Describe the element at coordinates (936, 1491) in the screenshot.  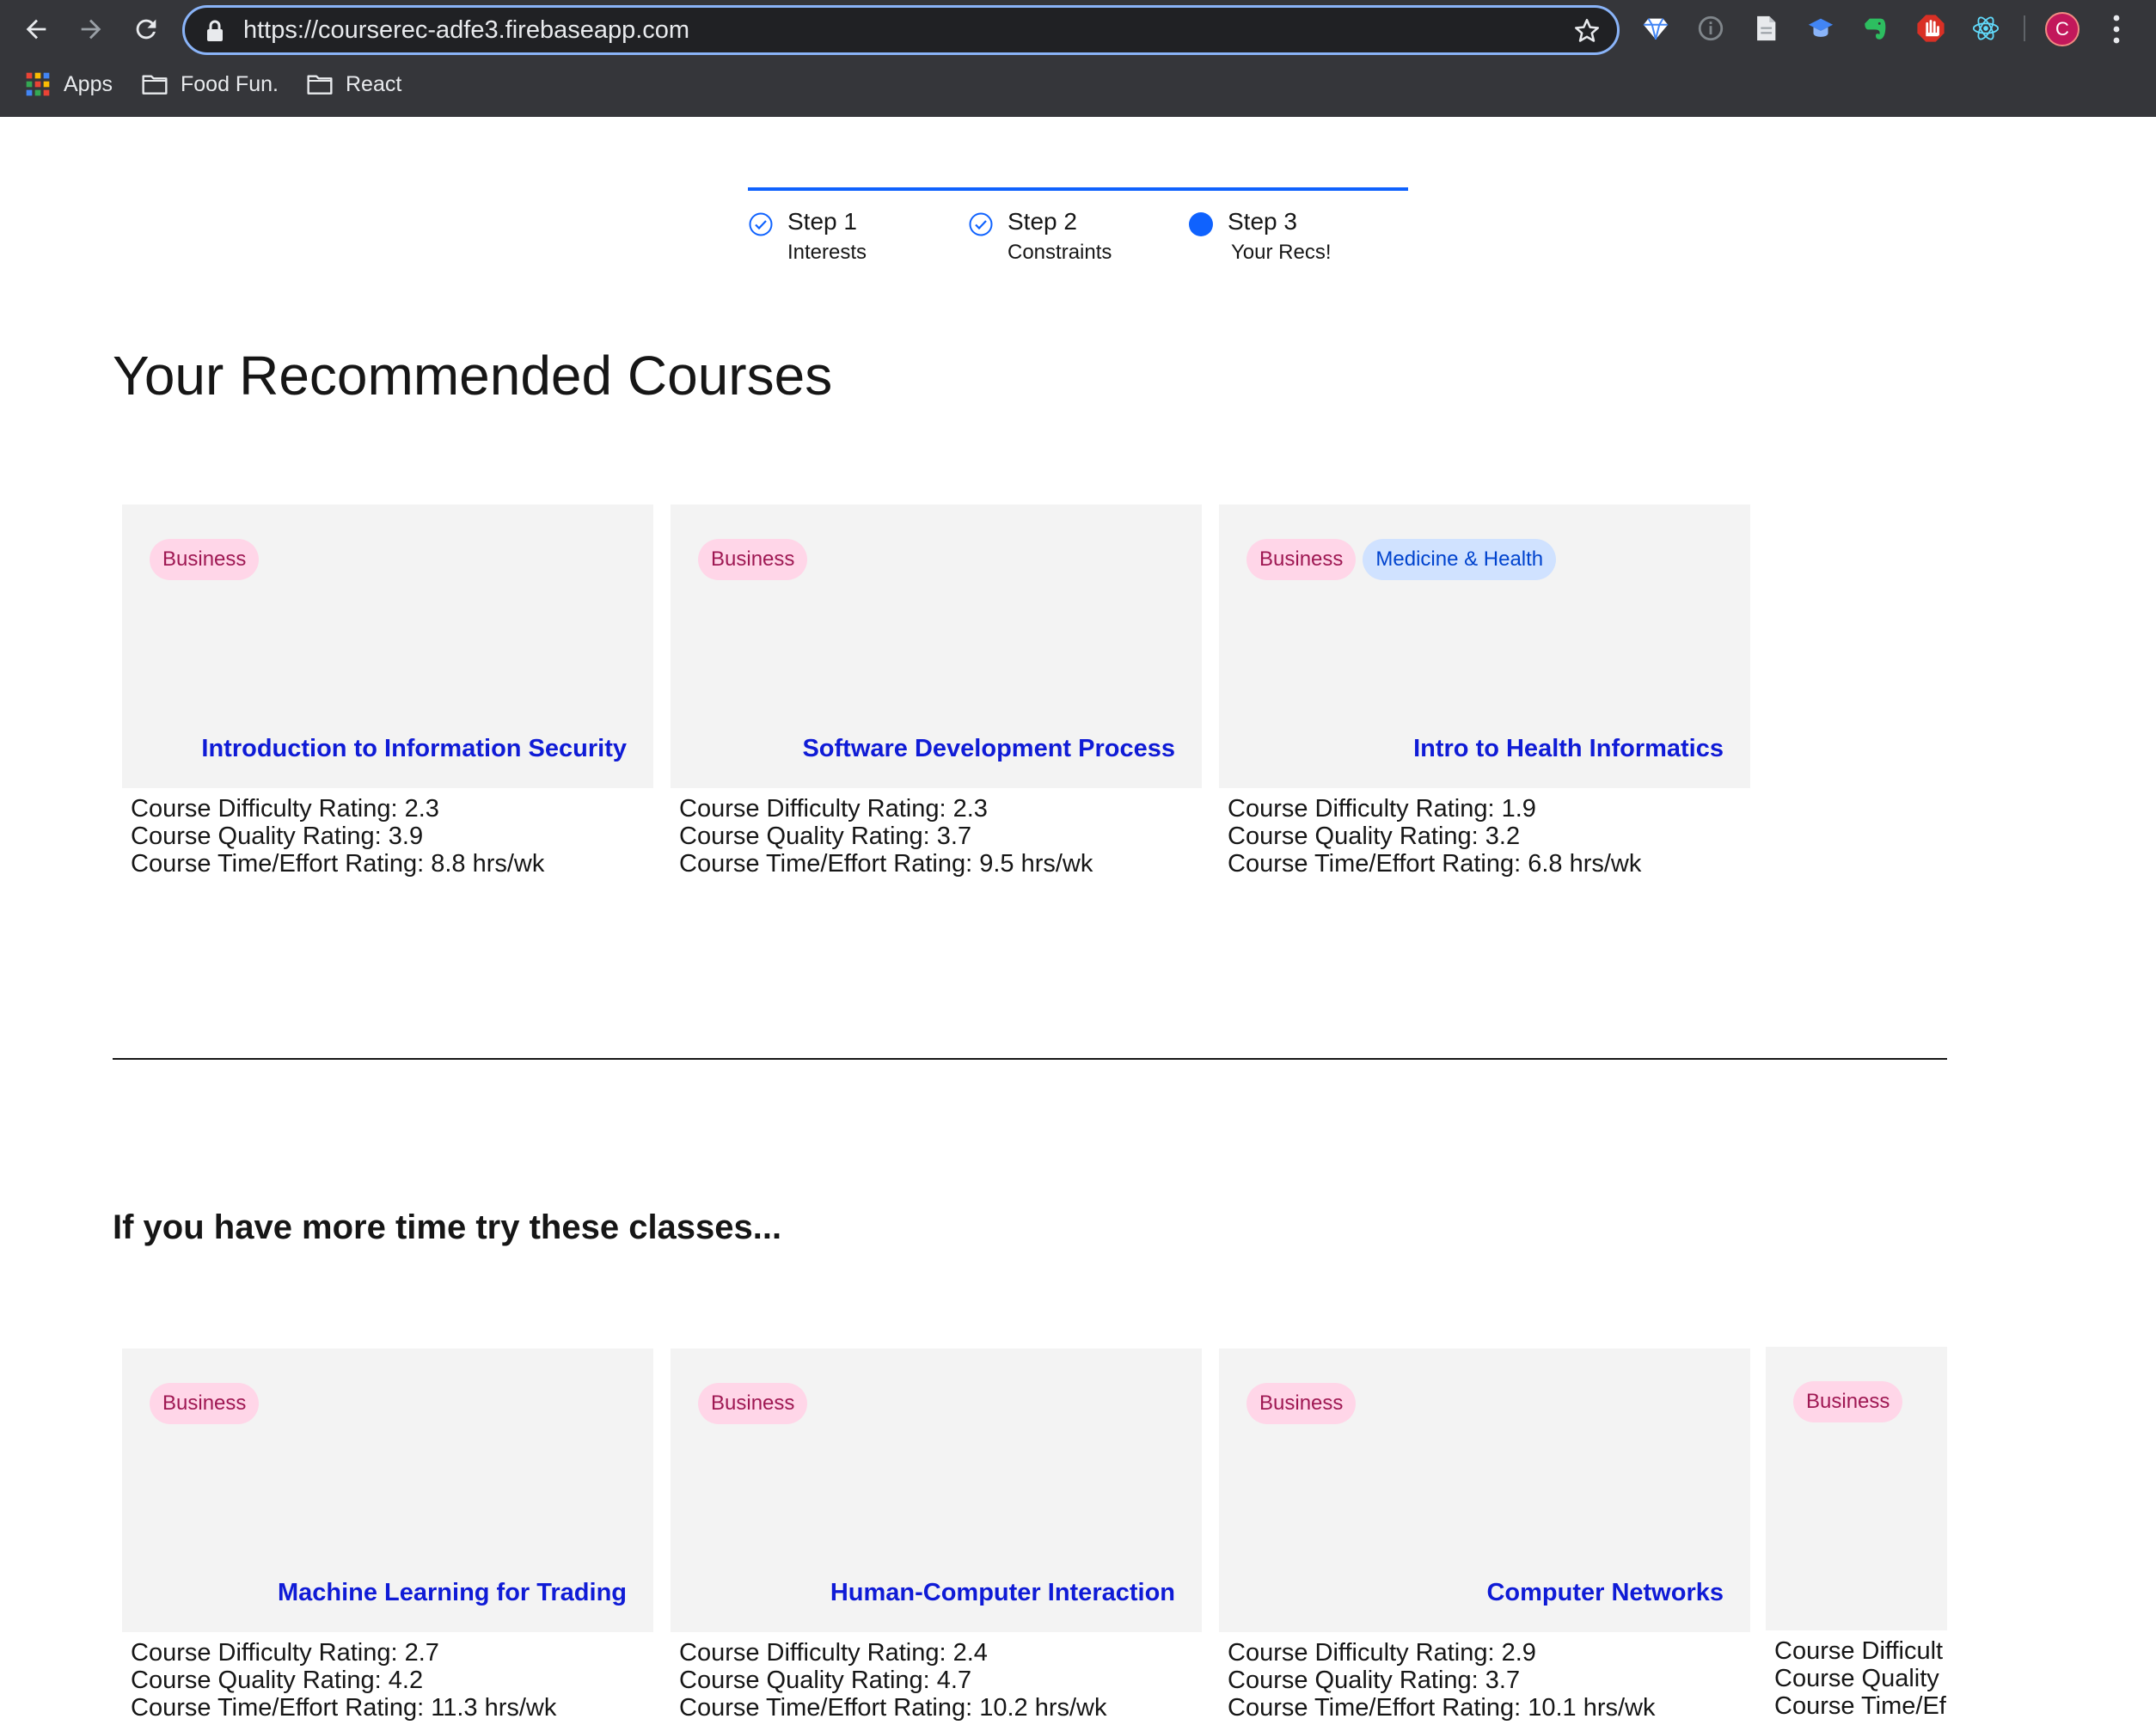
I see `course-tile: Business Human-Computer Interaction` at that location.